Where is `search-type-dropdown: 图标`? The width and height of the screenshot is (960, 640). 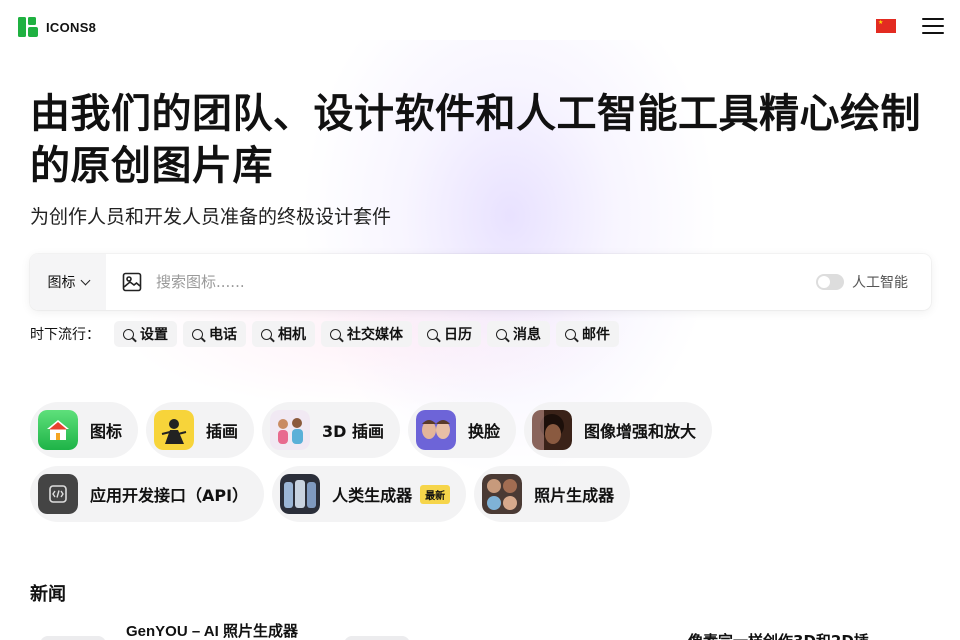 search-type-dropdown: 图标 is located at coordinates (68, 282).